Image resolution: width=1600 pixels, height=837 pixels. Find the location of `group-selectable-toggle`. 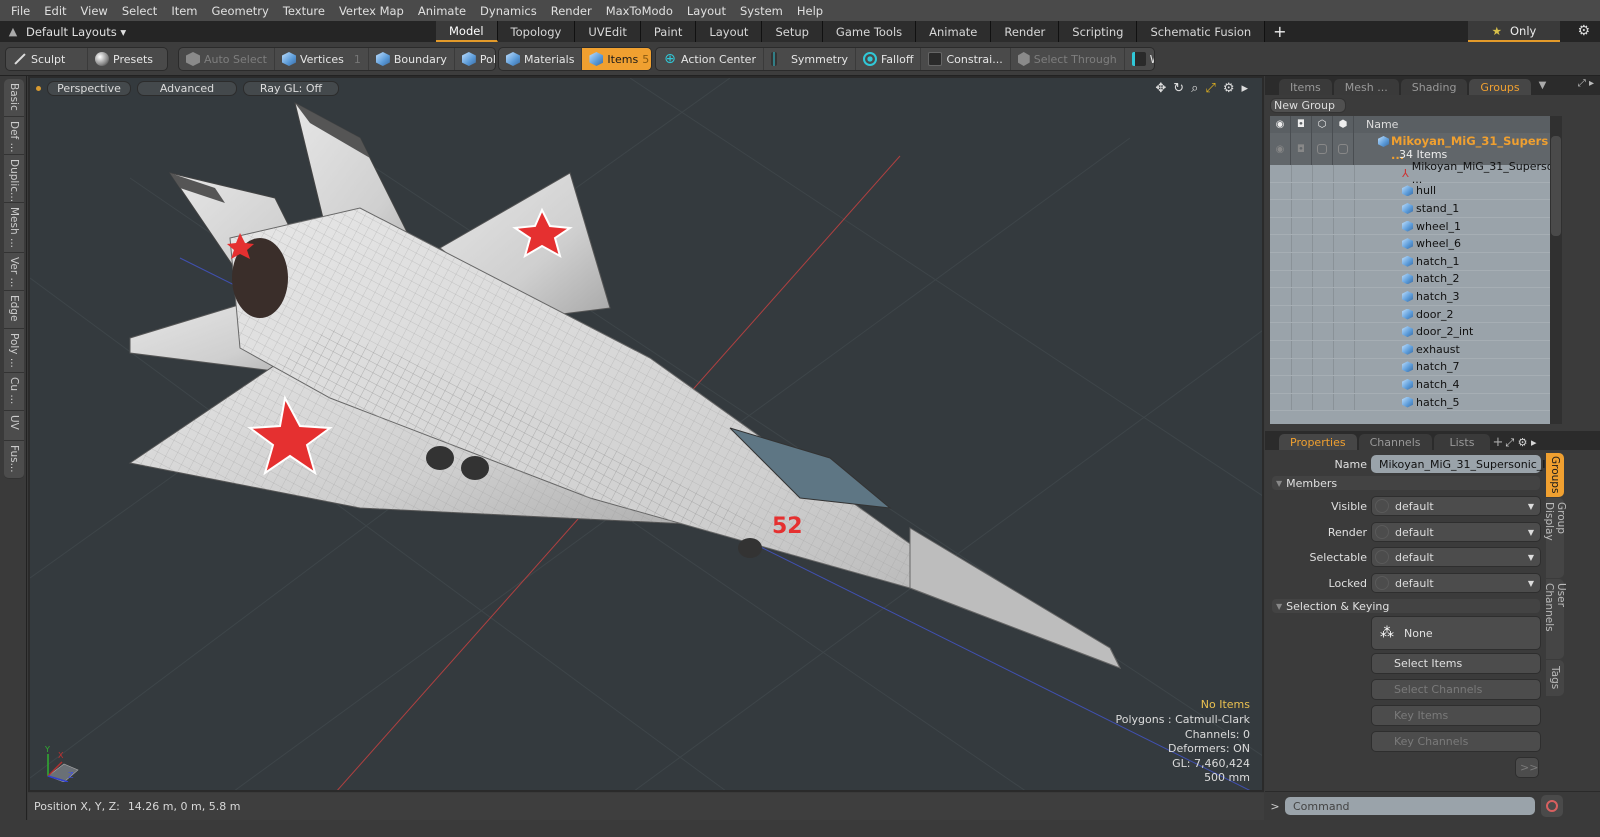

group-selectable-toggle is located at coordinates (1322, 149).